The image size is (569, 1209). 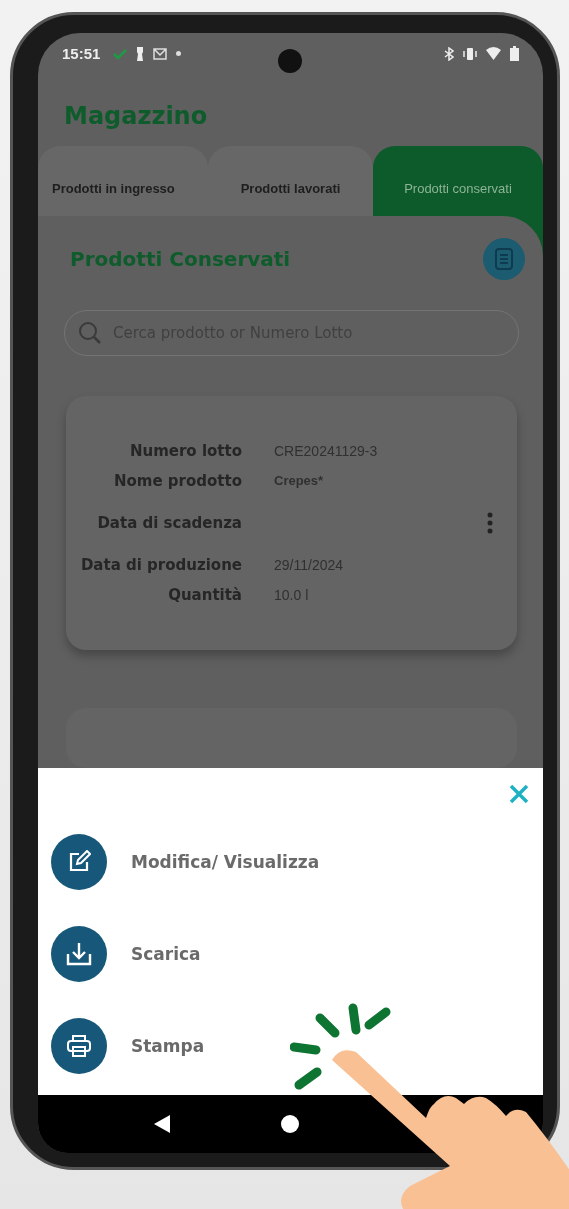 I want to click on action-item: Scarica, so click(x=166, y=954).